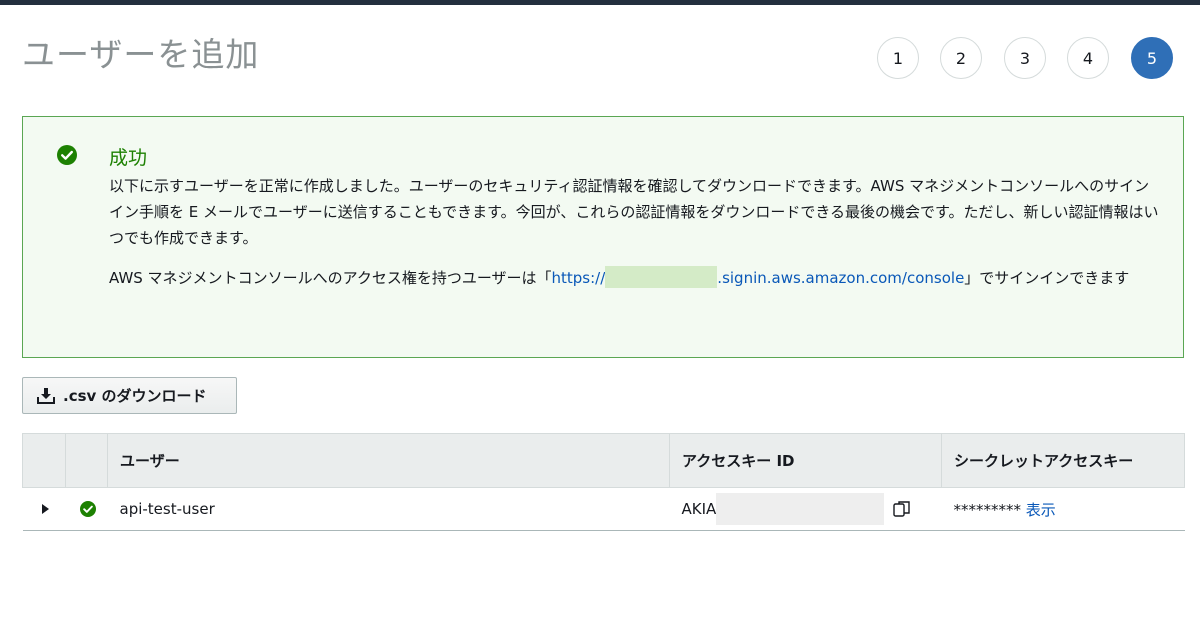 The width and height of the screenshot is (1200, 620). I want to click on caret-right-icon, so click(45, 509).